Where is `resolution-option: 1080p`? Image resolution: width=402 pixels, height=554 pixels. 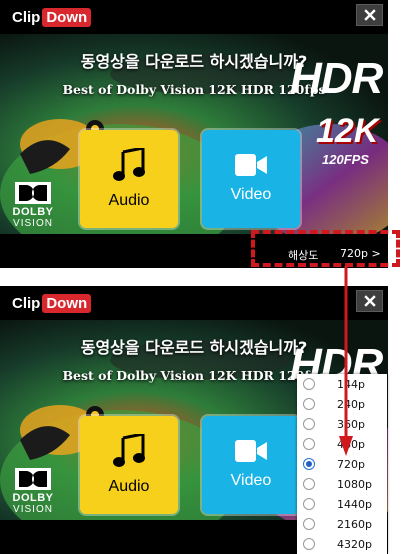
resolution-option: 1080p is located at coordinates (342, 484).